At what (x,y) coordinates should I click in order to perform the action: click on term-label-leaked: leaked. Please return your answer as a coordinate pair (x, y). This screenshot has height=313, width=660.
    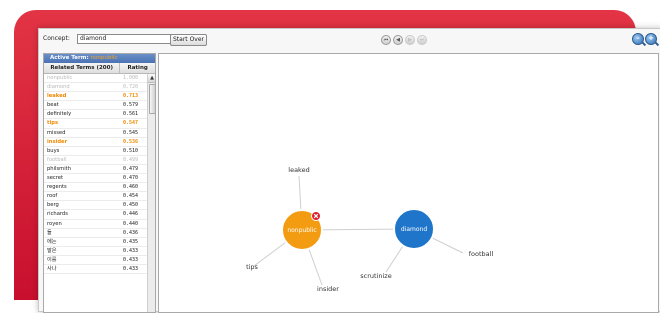
    Looking at the image, I should click on (298, 170).